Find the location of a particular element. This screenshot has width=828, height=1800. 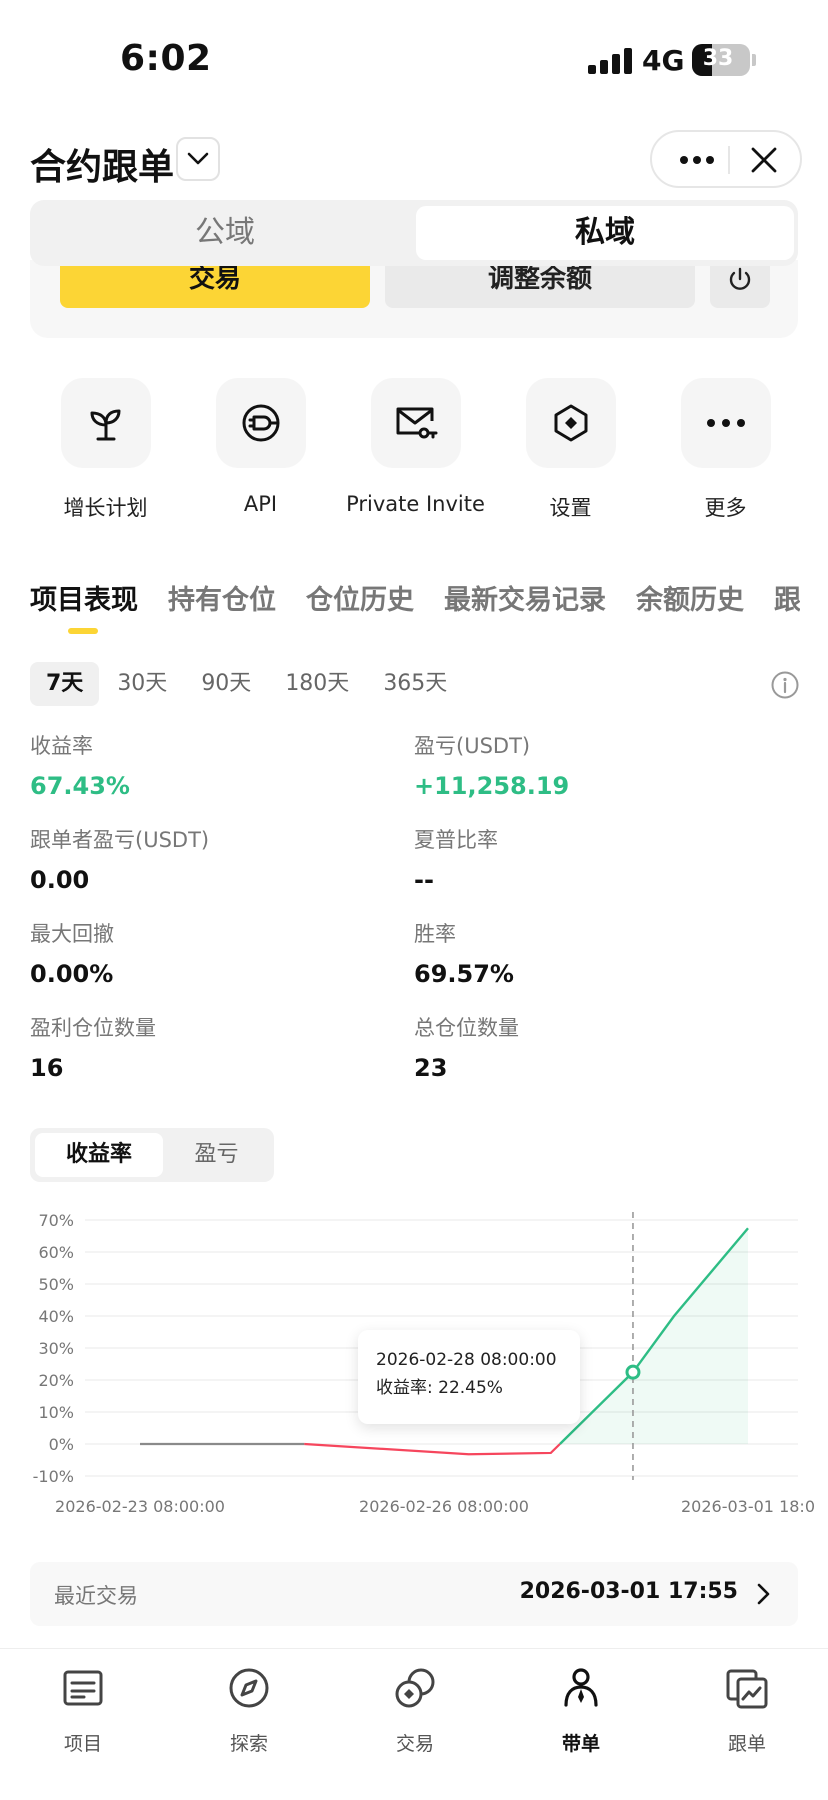

tooltip-time: 2026-02-28 08:00:00 is located at coordinates (466, 1360).